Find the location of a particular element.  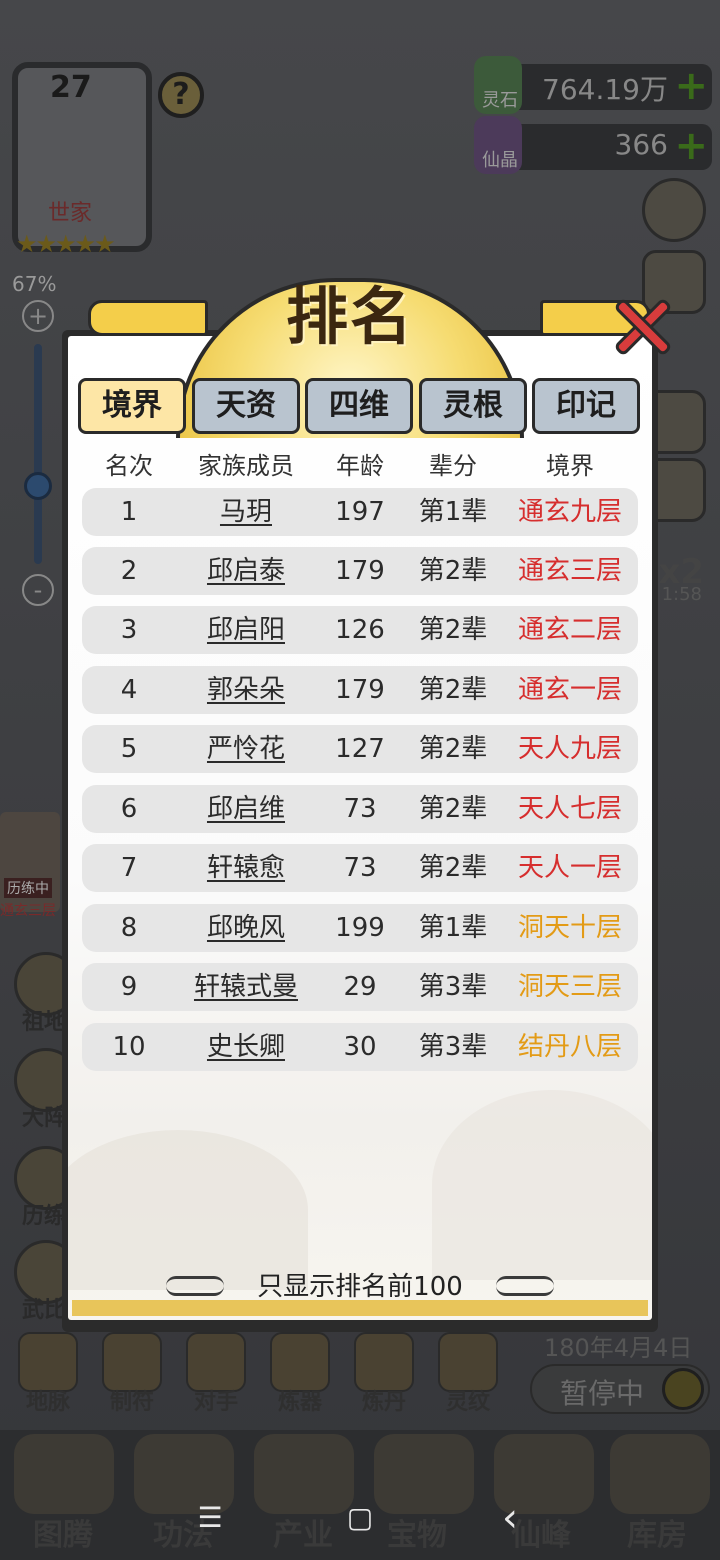

zoom-in-button: + is located at coordinates (38, 316).